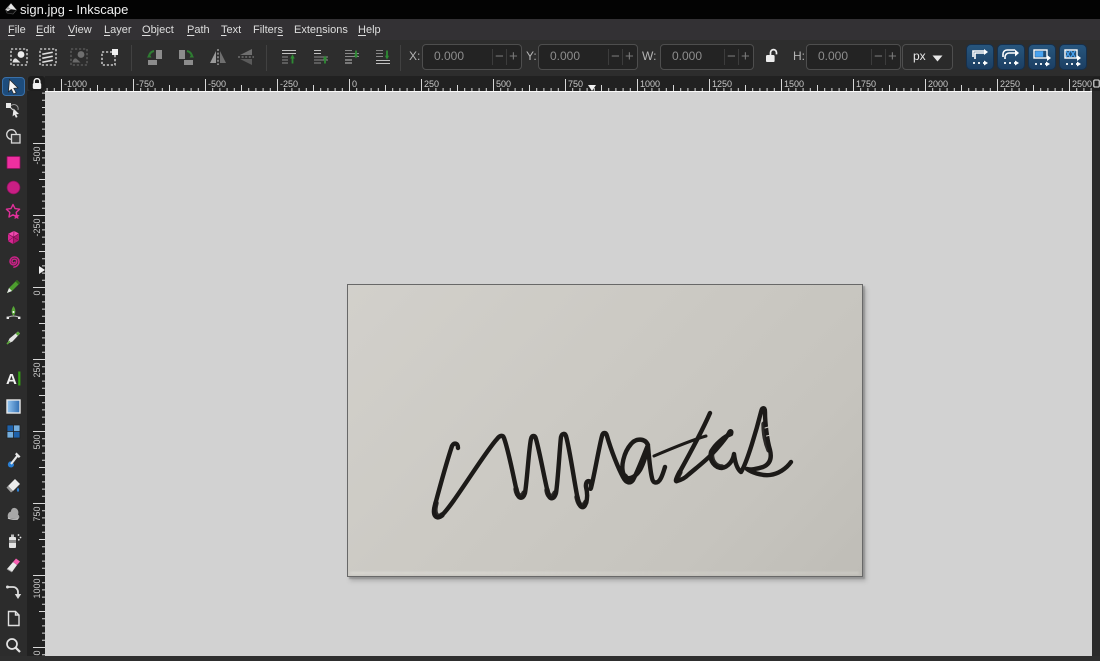 Image resolution: width=1100 pixels, height=661 pixels. I want to click on svg-text: -1000, so click(75, 84).